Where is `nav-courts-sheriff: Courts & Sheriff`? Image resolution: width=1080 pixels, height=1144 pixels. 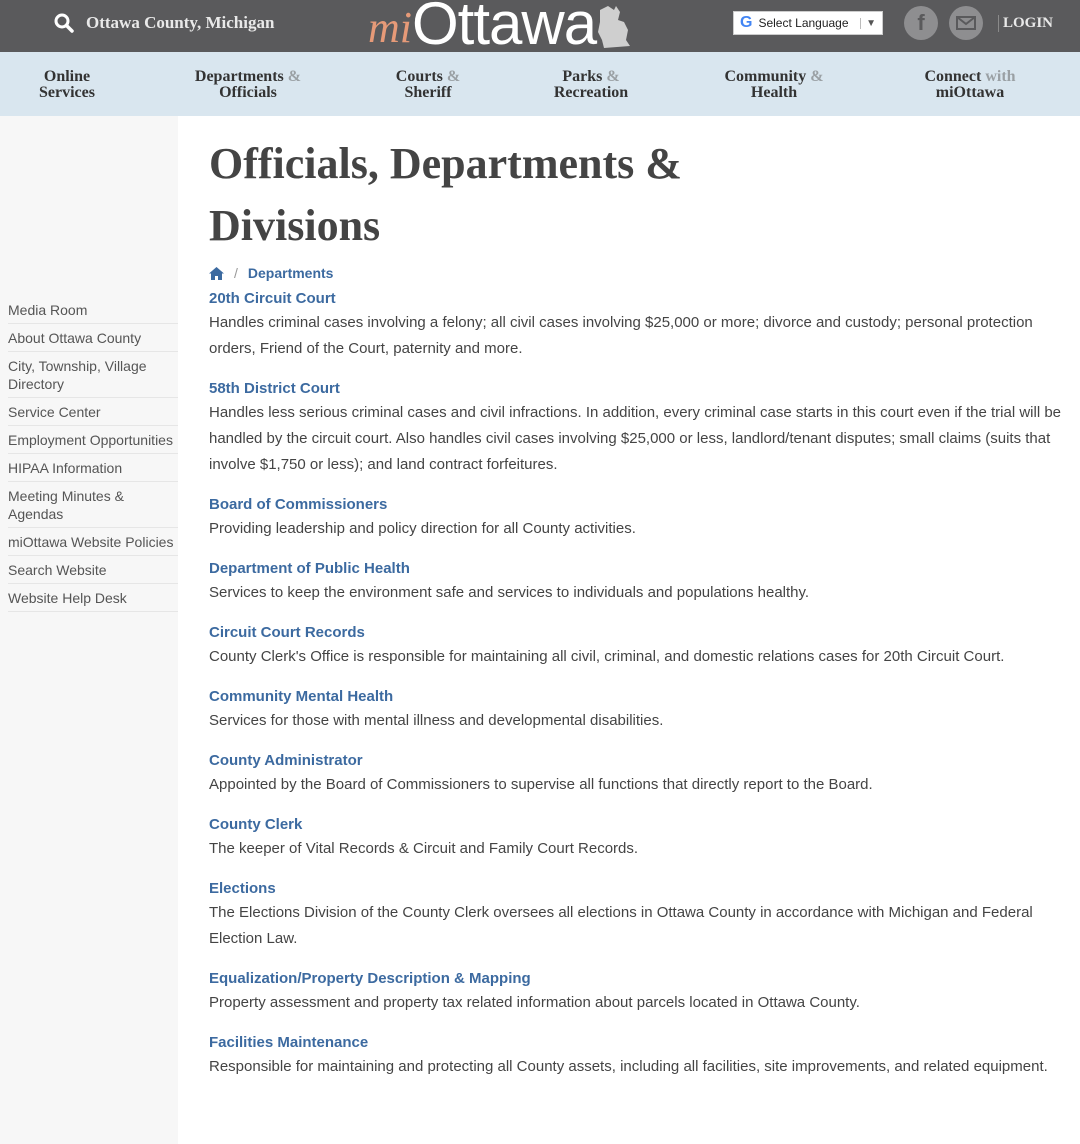
nav-courts-sheriff: Courts & Sheriff is located at coordinates (428, 85).